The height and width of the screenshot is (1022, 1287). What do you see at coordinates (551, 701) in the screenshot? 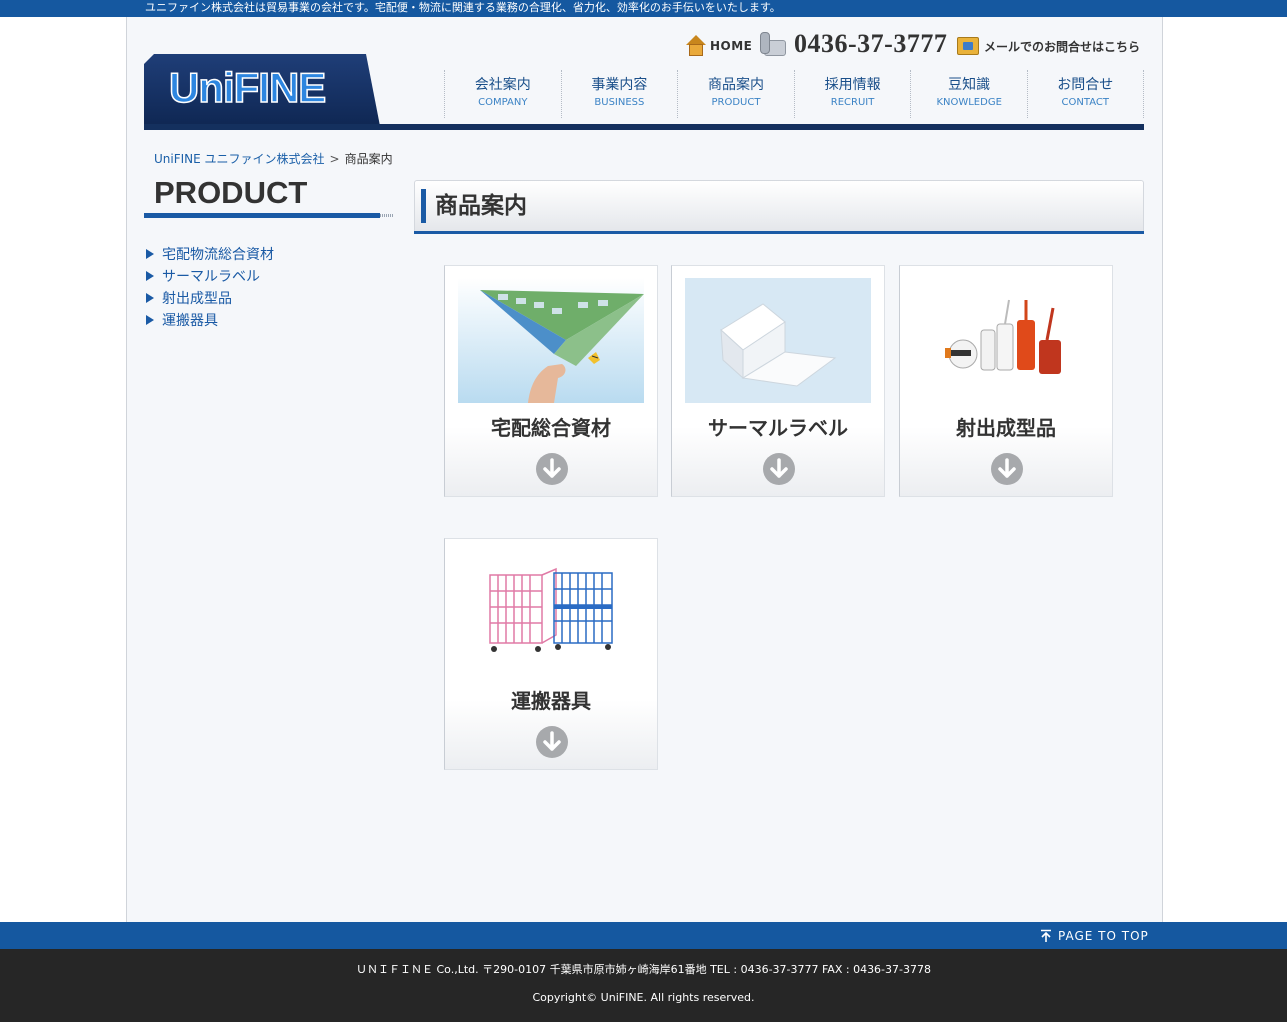
I see `product-card-caption: 運搬器具` at bounding box center [551, 701].